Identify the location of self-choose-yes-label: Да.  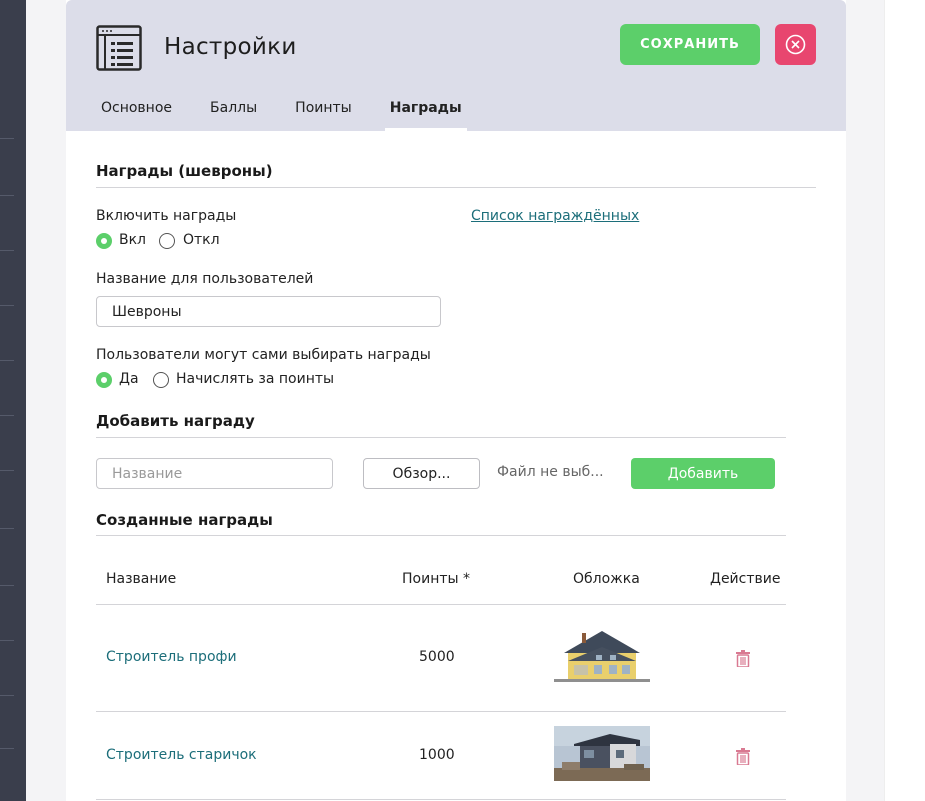
(129, 379).